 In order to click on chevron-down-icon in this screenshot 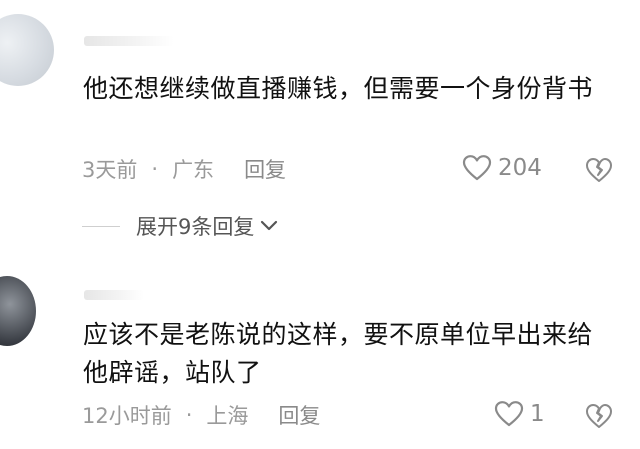, I will do `click(269, 225)`.